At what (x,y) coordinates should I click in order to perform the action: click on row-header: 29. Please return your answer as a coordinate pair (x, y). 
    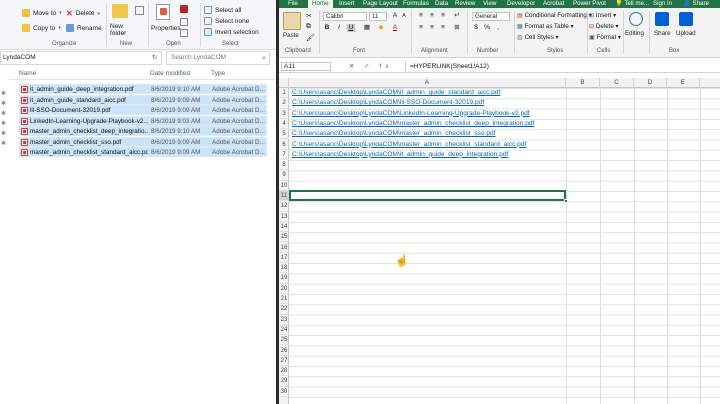
    Looking at the image, I should click on (284, 381).